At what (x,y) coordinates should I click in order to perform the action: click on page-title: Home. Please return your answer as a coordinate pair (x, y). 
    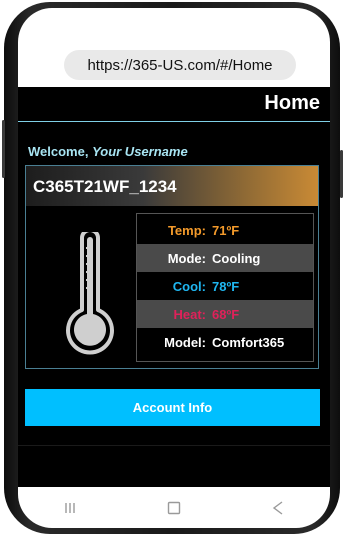
    Looking at the image, I should click on (292, 103).